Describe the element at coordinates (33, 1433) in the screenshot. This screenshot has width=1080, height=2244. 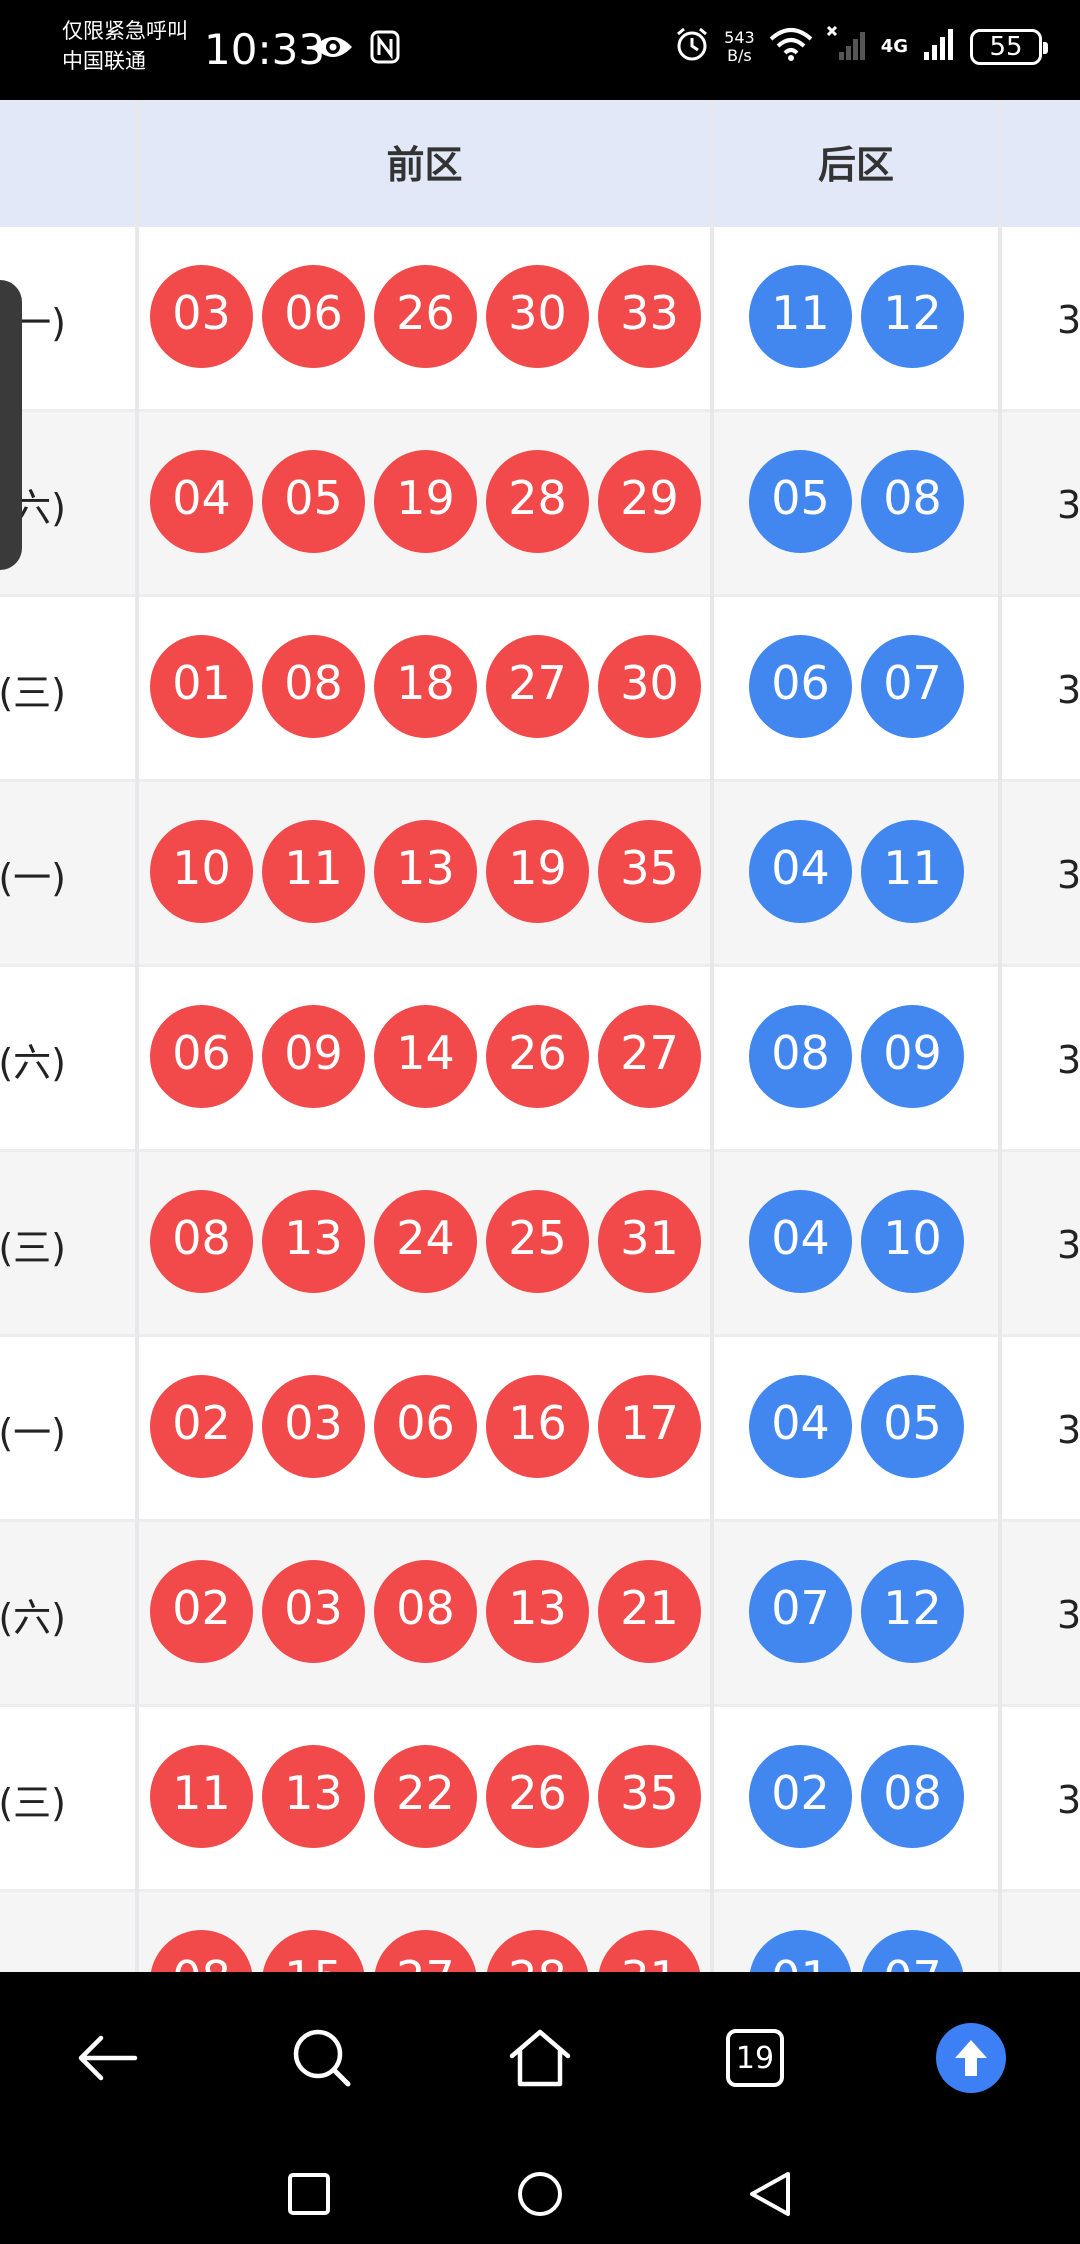
I see `draw-date-cell: (一)` at that location.